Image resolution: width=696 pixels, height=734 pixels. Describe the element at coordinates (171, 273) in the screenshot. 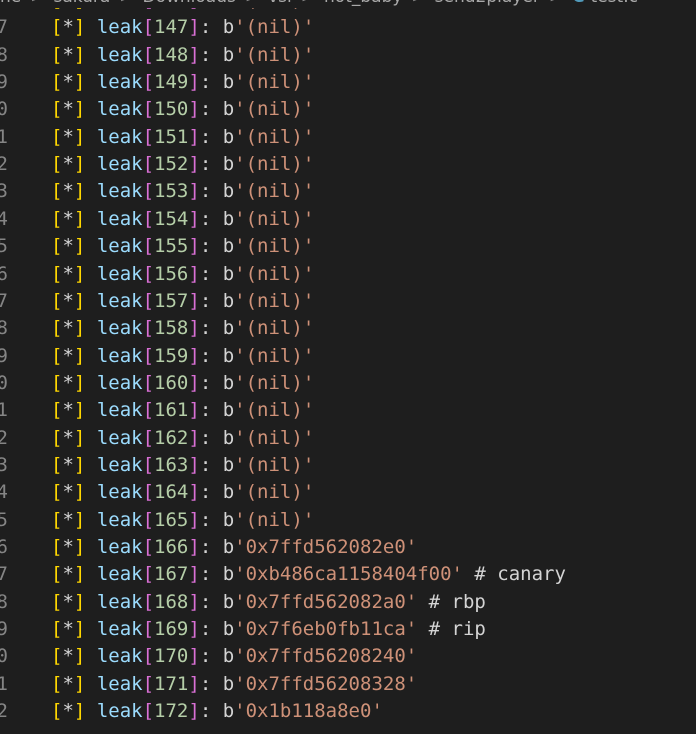

I see `leak-index: 156` at that location.